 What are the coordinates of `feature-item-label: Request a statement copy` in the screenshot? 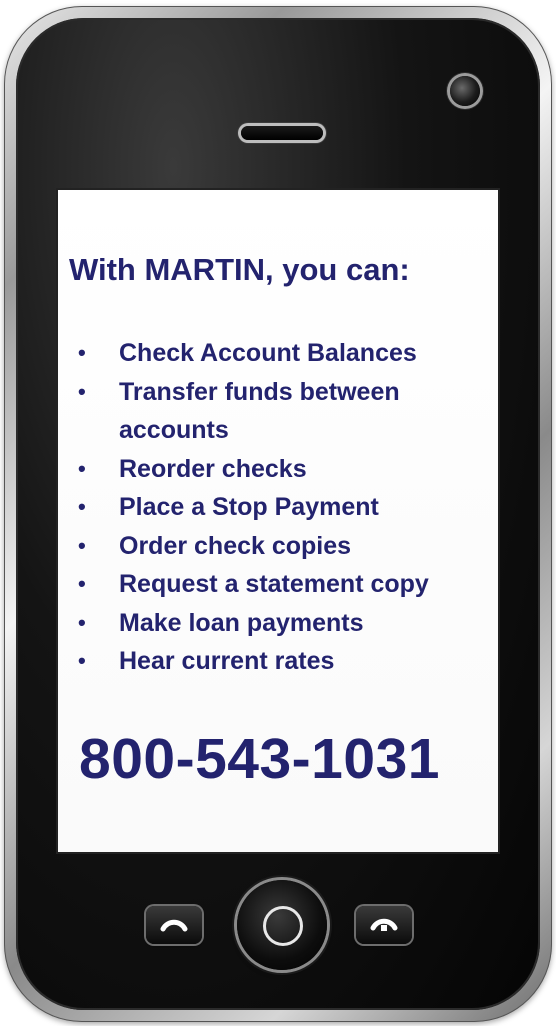 It's located at (274, 584).